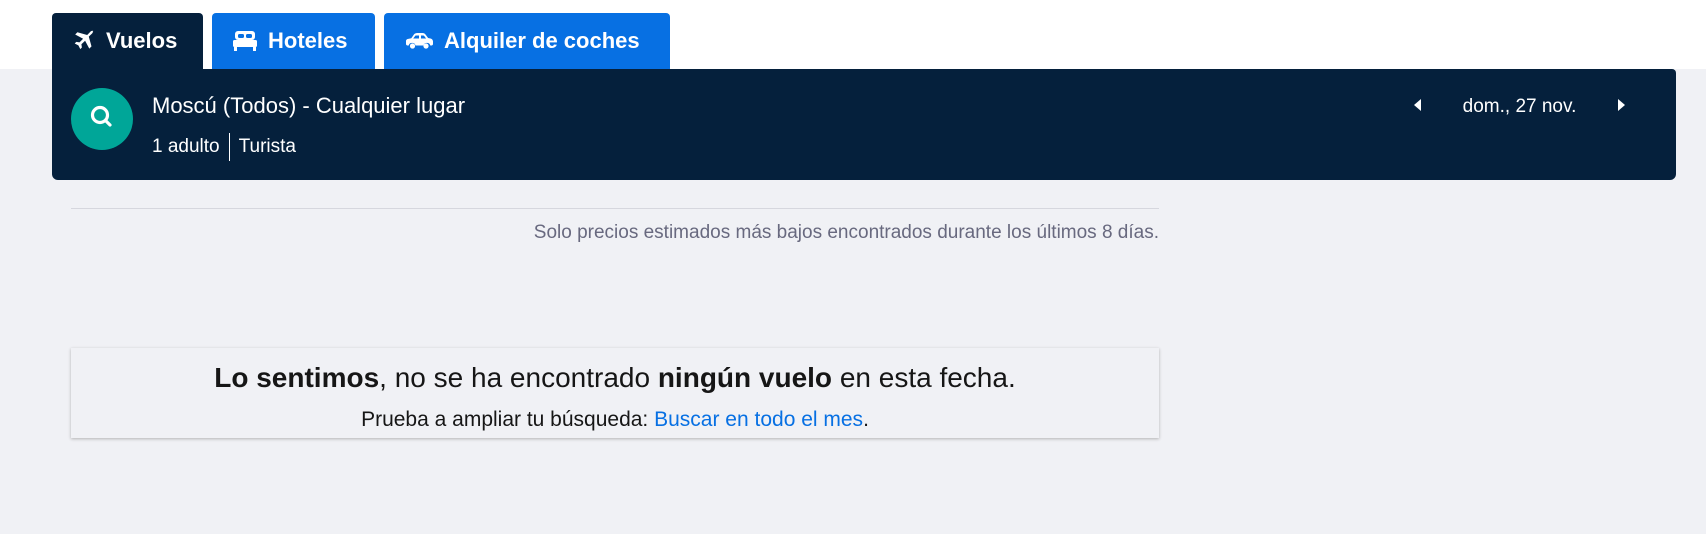 This screenshot has width=1706, height=534. Describe the element at coordinates (508, 419) in the screenshot. I see `hint-text: Prueba a ampliar tu búsqueda:` at that location.